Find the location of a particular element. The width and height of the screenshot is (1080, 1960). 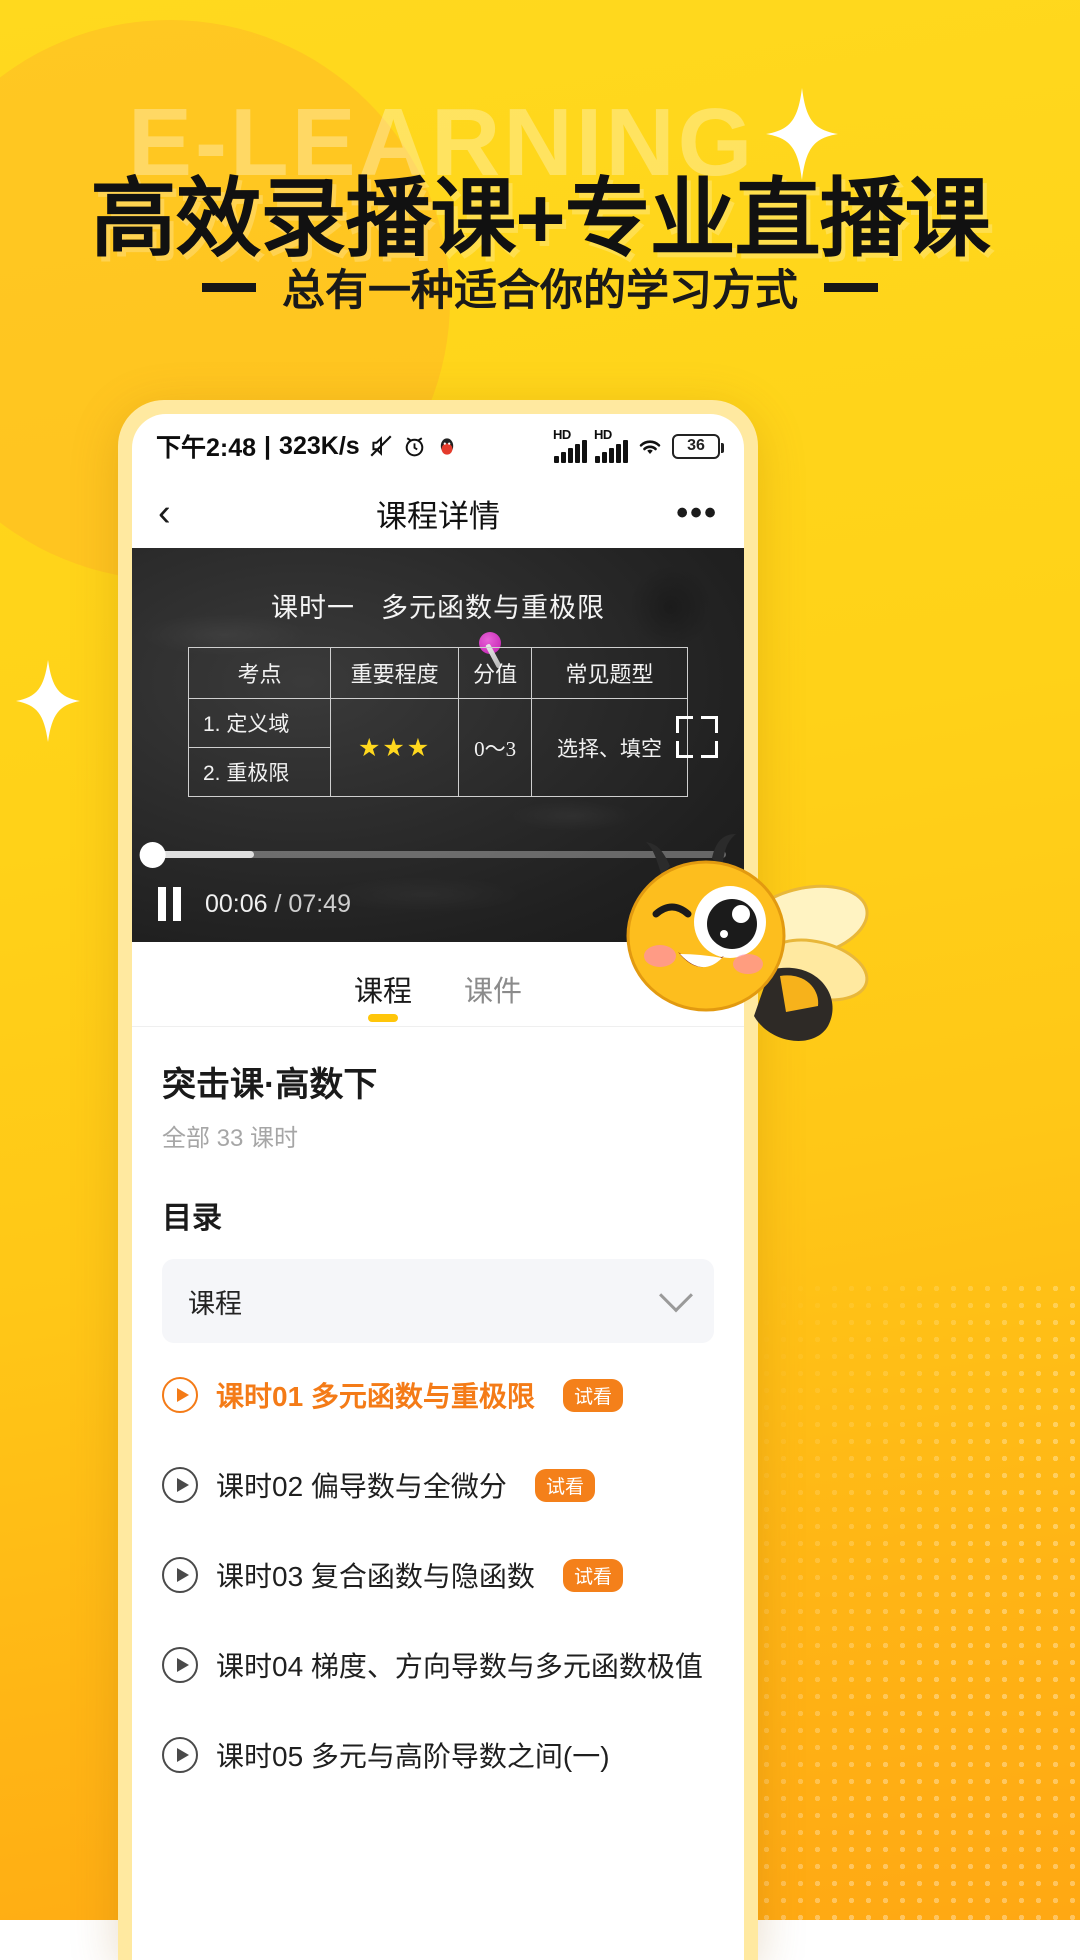

list-item: 课时01 多元函数与重极限 试看 is located at coordinates (438, 1395).